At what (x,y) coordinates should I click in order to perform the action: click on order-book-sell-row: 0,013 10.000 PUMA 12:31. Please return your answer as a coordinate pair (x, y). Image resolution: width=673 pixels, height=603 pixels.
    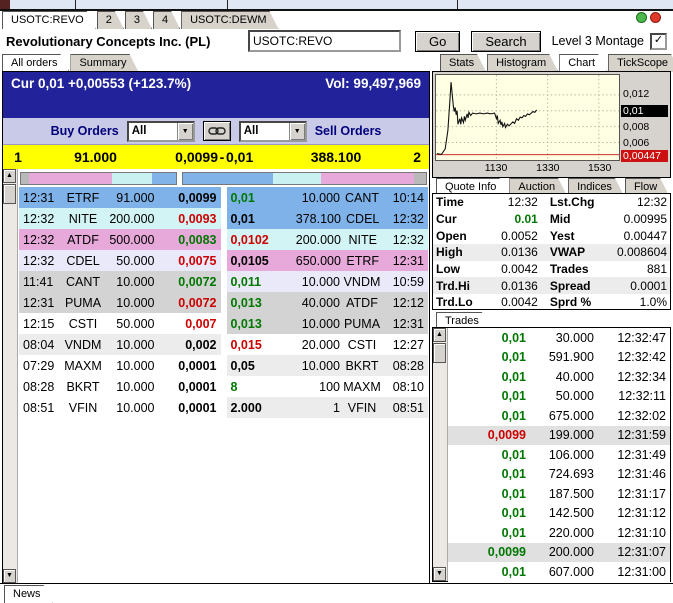
    Looking at the image, I should click on (327, 323).